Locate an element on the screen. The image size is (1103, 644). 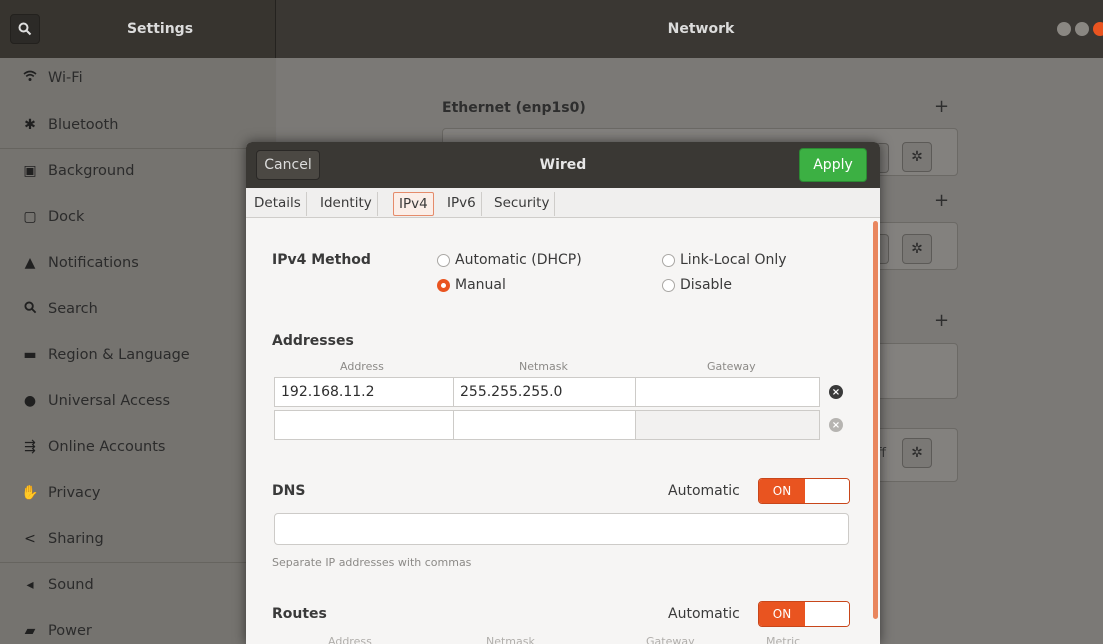
sidebar-item-search: Search is located at coordinates (138, 309).